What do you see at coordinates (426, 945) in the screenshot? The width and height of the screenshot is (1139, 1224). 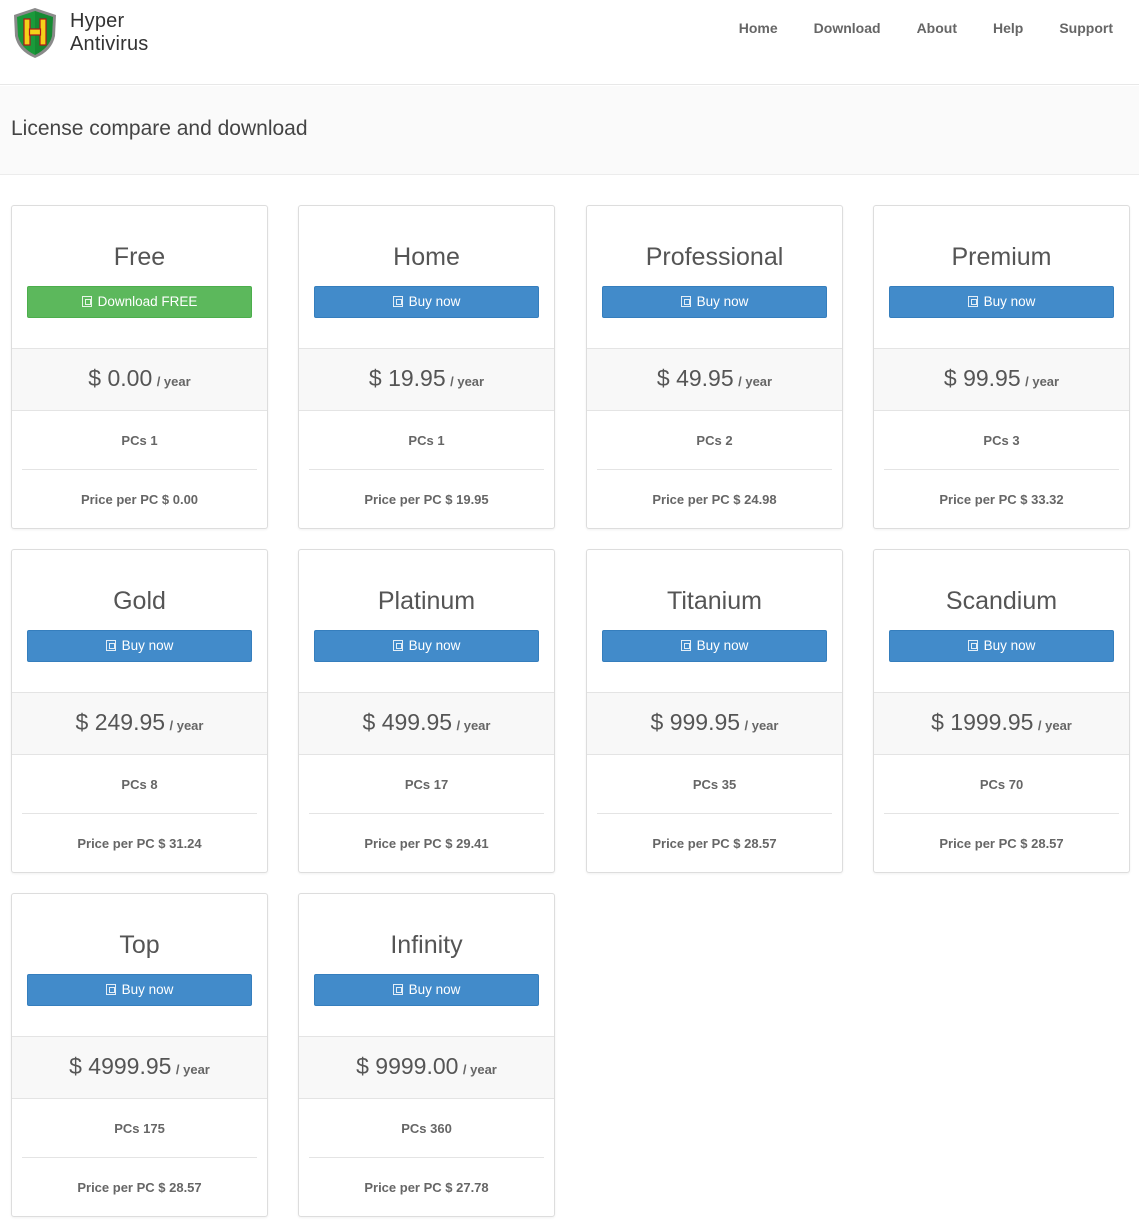 I see `plan-name: Infinity` at bounding box center [426, 945].